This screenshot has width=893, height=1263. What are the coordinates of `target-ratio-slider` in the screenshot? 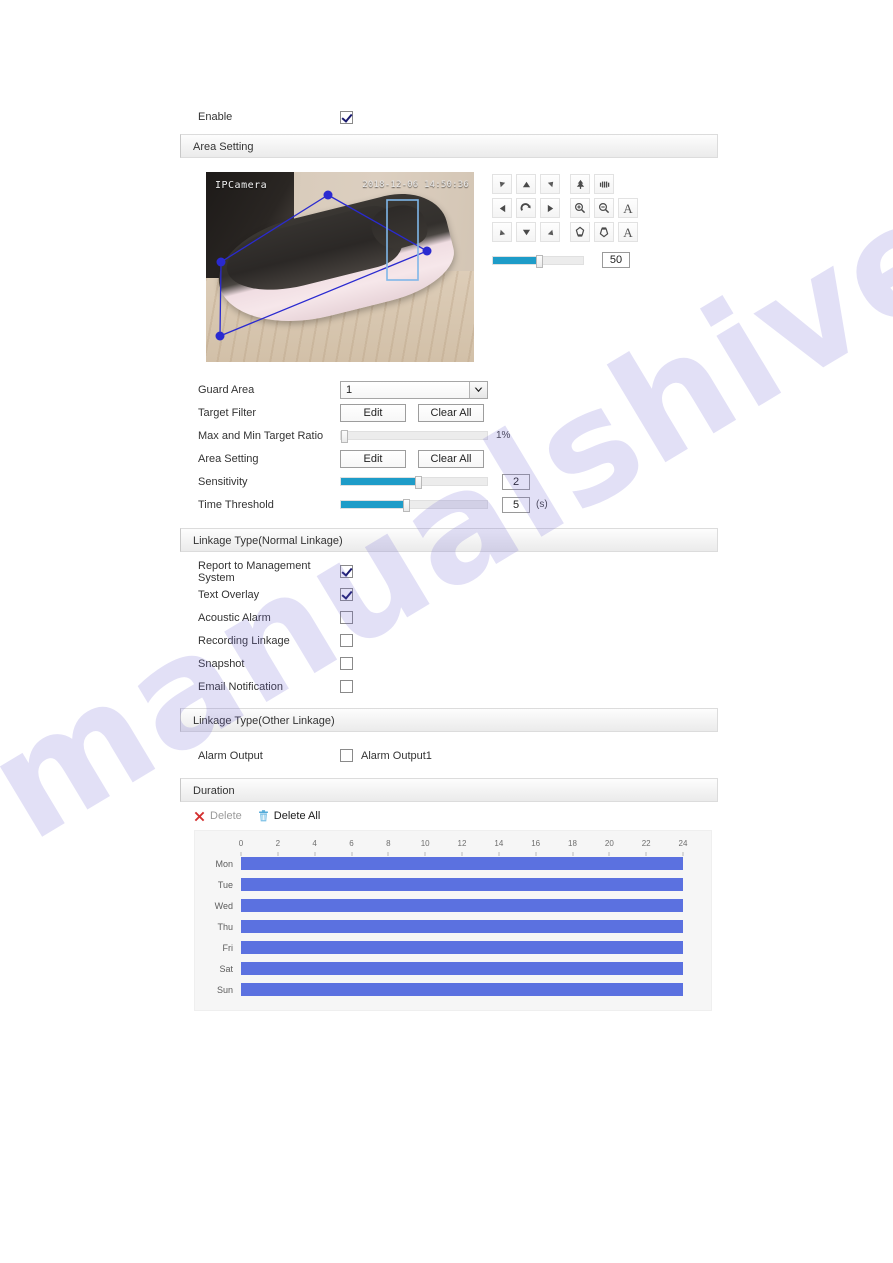 It's located at (414, 436).